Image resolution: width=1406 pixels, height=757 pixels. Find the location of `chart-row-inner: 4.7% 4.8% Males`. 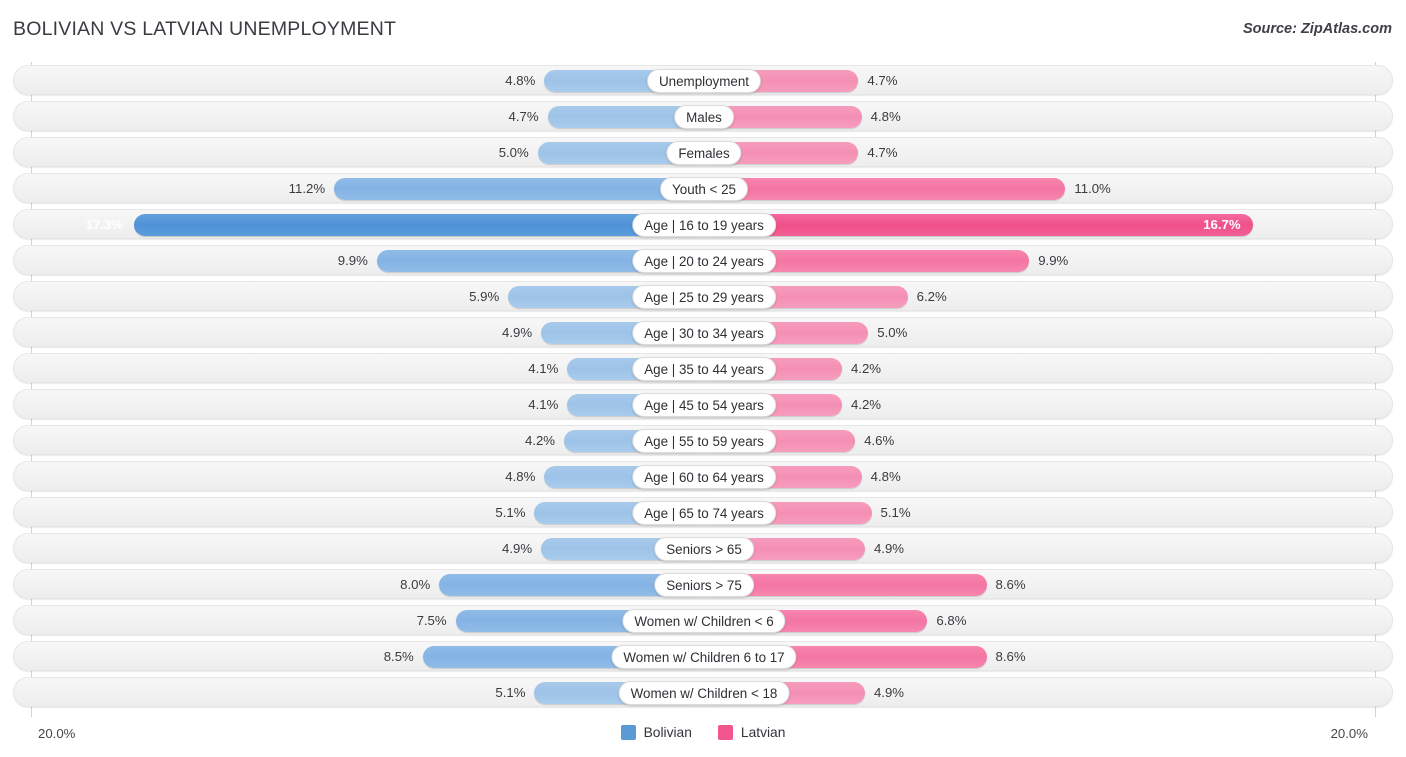

chart-row-inner: 4.7% 4.8% Males is located at coordinates (703, 116).